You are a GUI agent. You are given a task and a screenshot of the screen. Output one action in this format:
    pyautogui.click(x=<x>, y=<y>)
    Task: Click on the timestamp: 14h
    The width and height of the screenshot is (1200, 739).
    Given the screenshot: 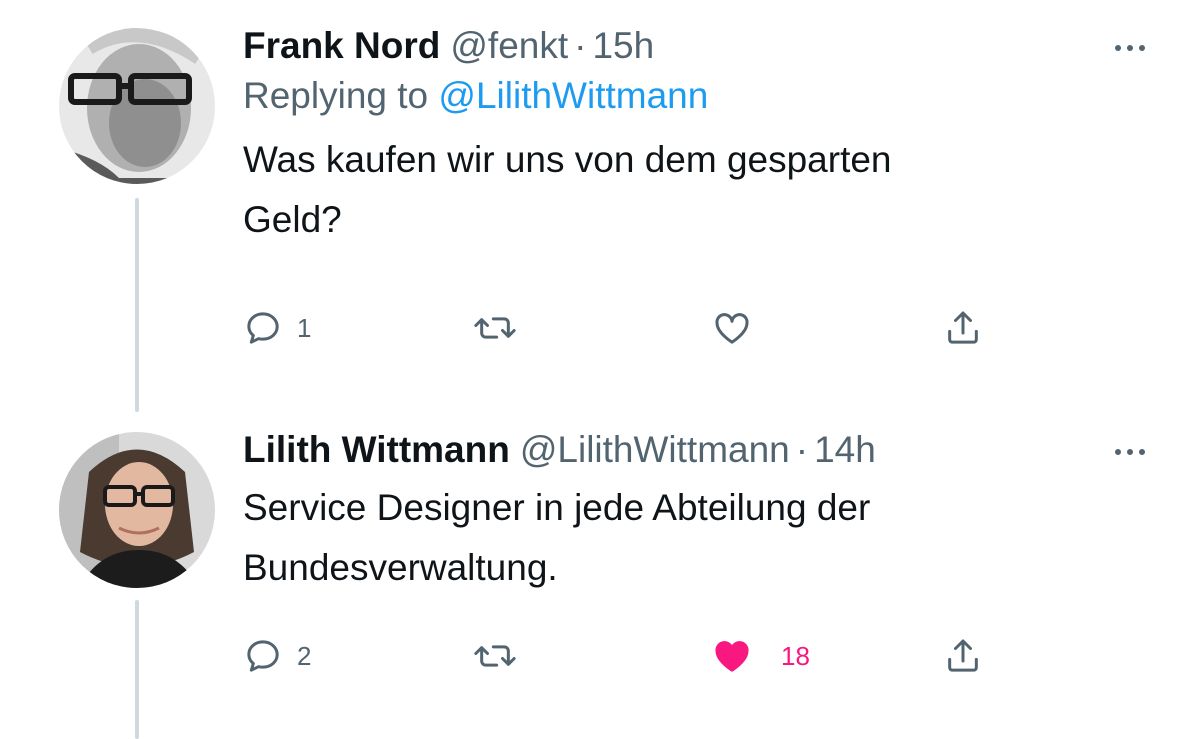 What is the action you would take?
    pyautogui.click(x=845, y=450)
    